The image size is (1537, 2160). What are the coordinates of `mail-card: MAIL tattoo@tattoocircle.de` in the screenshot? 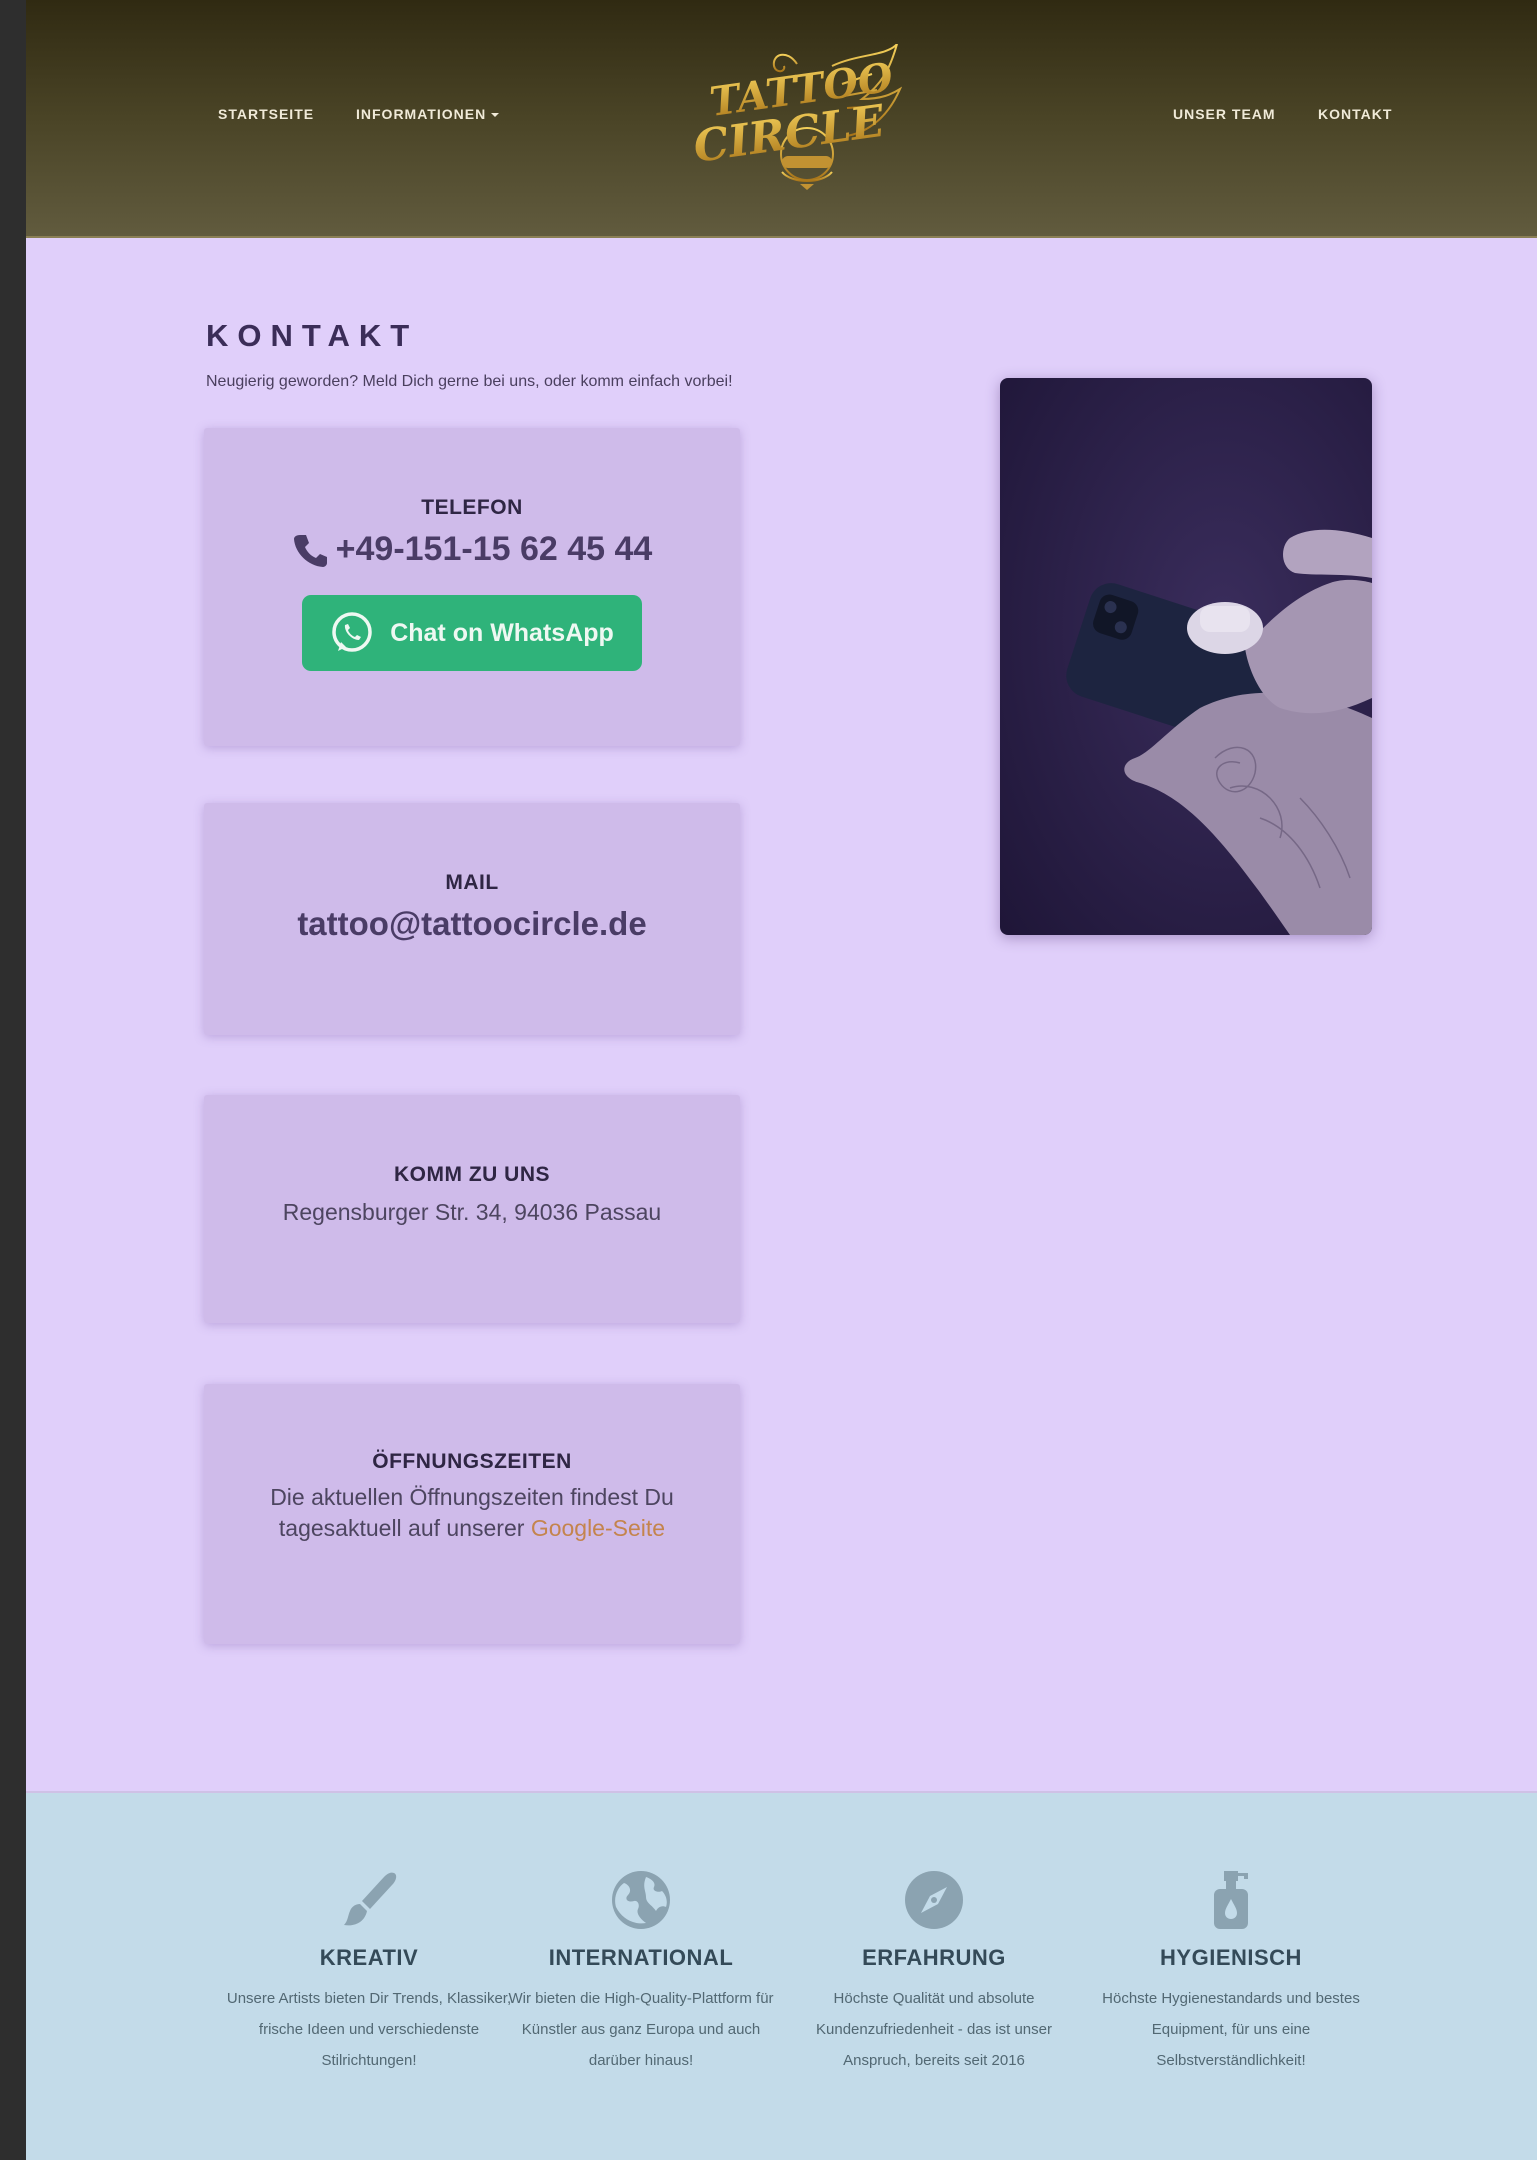 It's located at (472, 919).